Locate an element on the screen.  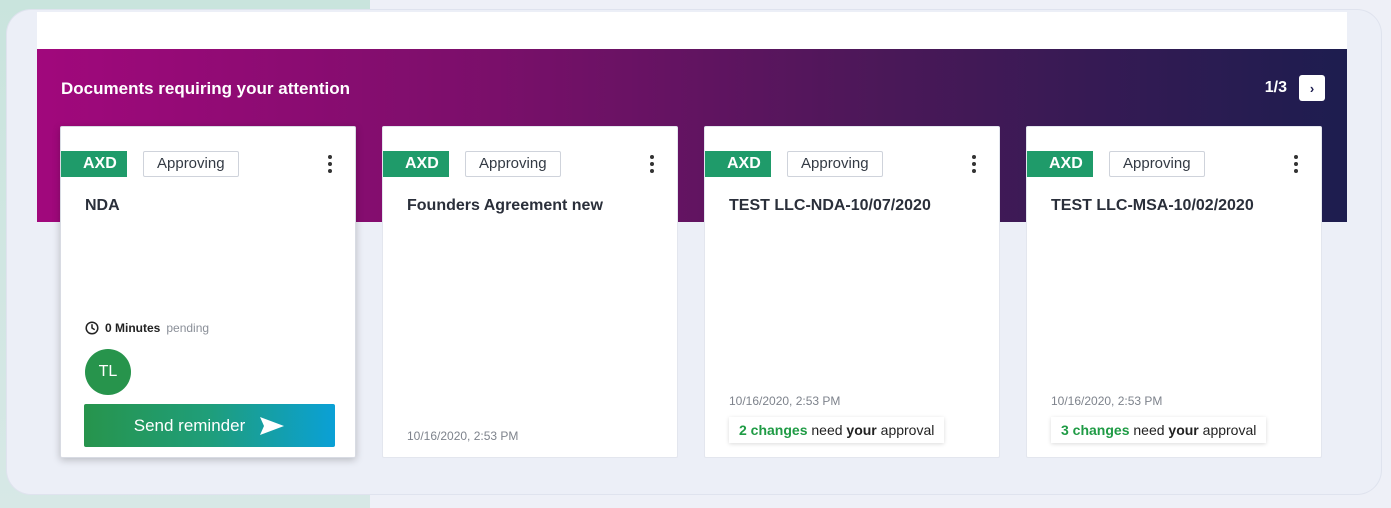
pending-label: pending is located at coordinates (188, 328).